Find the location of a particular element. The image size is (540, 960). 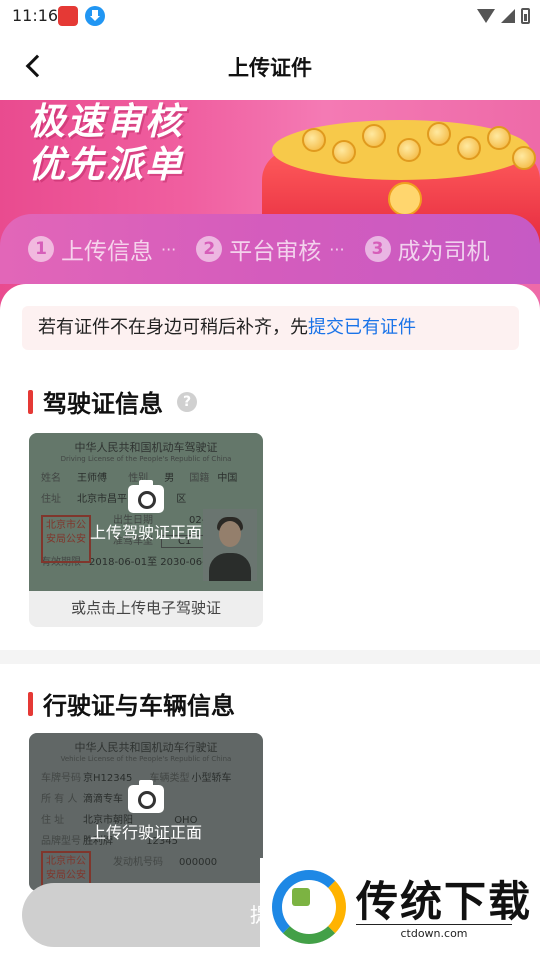

site-watermark: 传统下载 ctdown.com is located at coordinates (400, 909).